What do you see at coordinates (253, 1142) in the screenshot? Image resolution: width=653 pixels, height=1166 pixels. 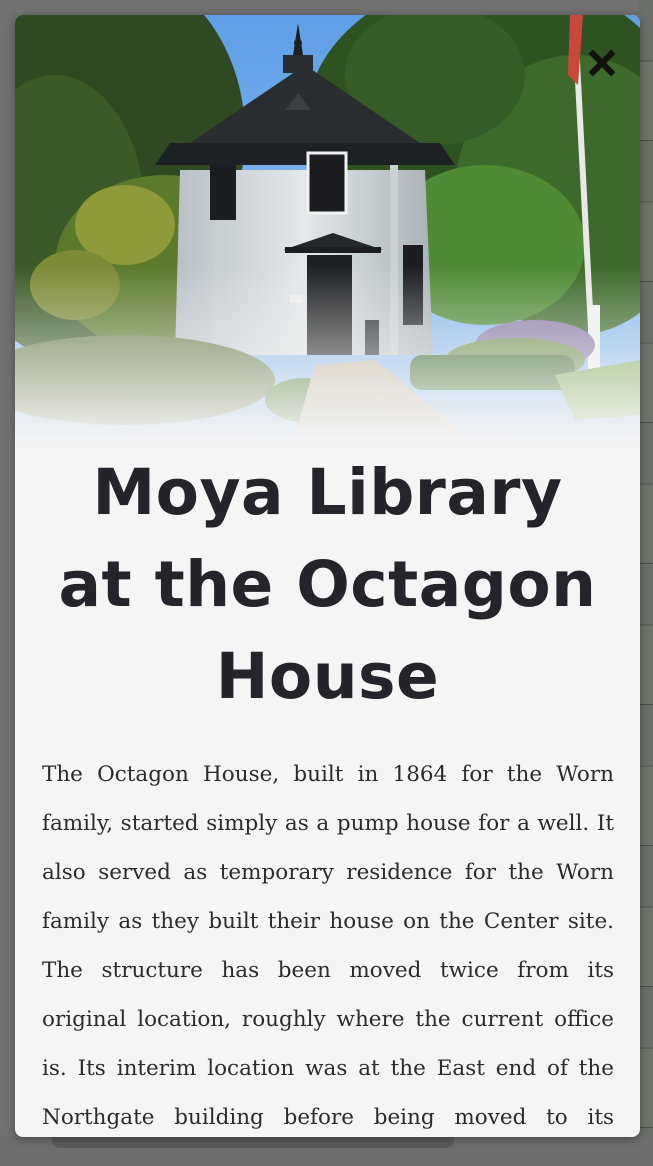 I see `backdrop-bottom-bar` at bounding box center [253, 1142].